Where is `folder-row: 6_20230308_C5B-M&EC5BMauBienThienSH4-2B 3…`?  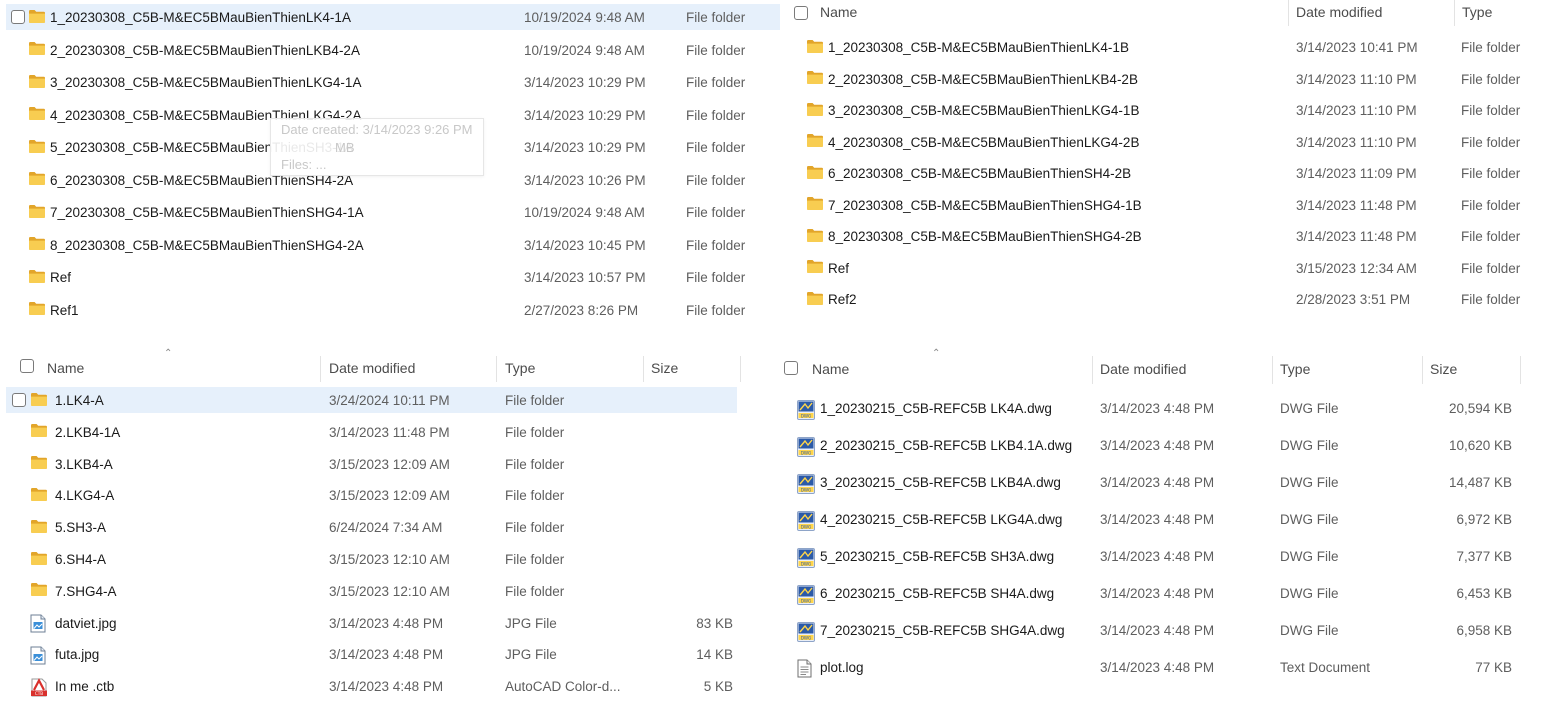 folder-row: 6_20230308_C5B-M&EC5BMauBienThienSH4-2B 3… is located at coordinates (1173, 173).